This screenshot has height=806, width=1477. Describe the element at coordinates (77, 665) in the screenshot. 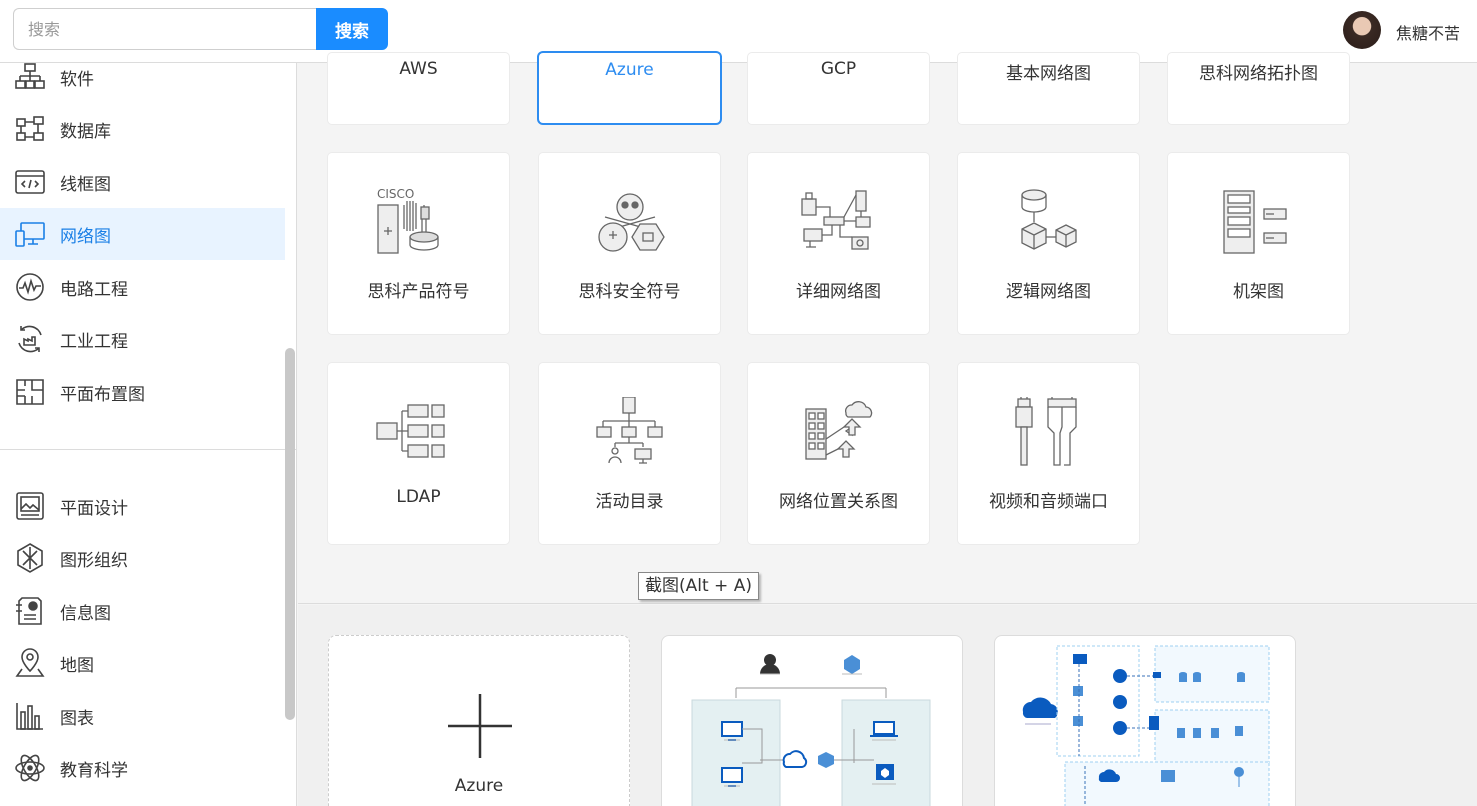

I see `sidebar-item-label: 地图` at that location.